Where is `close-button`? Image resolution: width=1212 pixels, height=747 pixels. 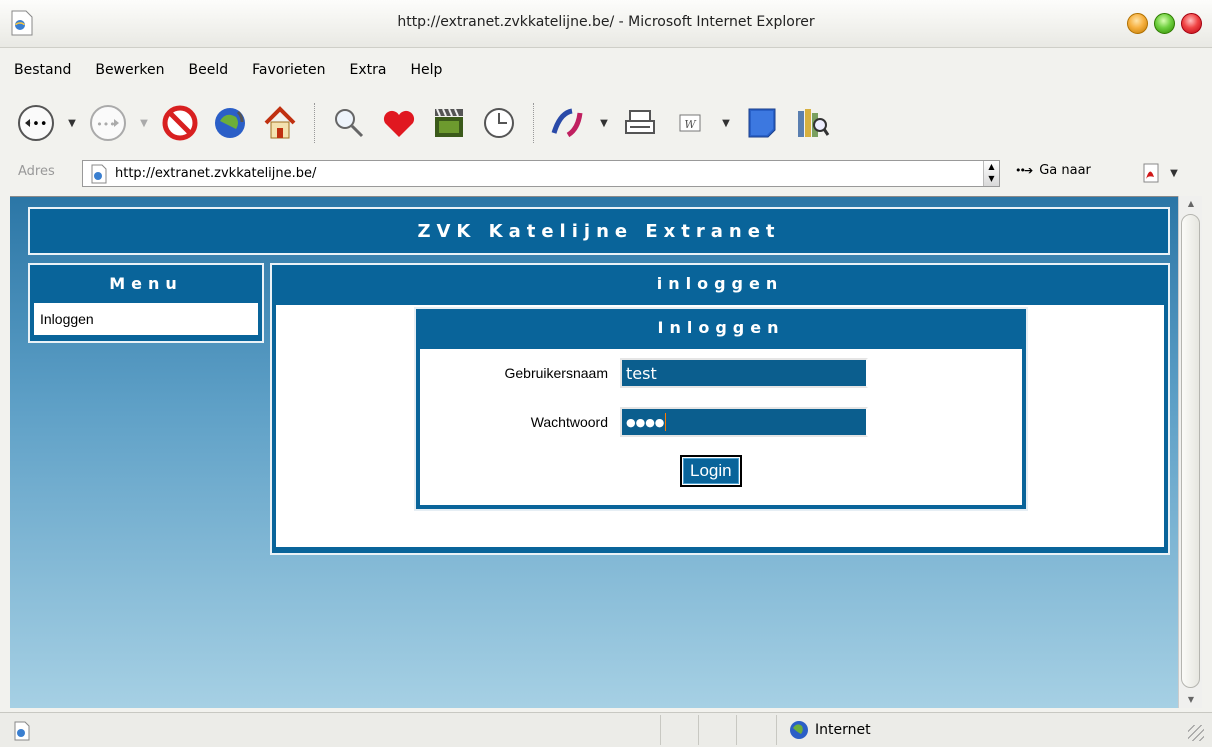 close-button is located at coordinates (1191, 23).